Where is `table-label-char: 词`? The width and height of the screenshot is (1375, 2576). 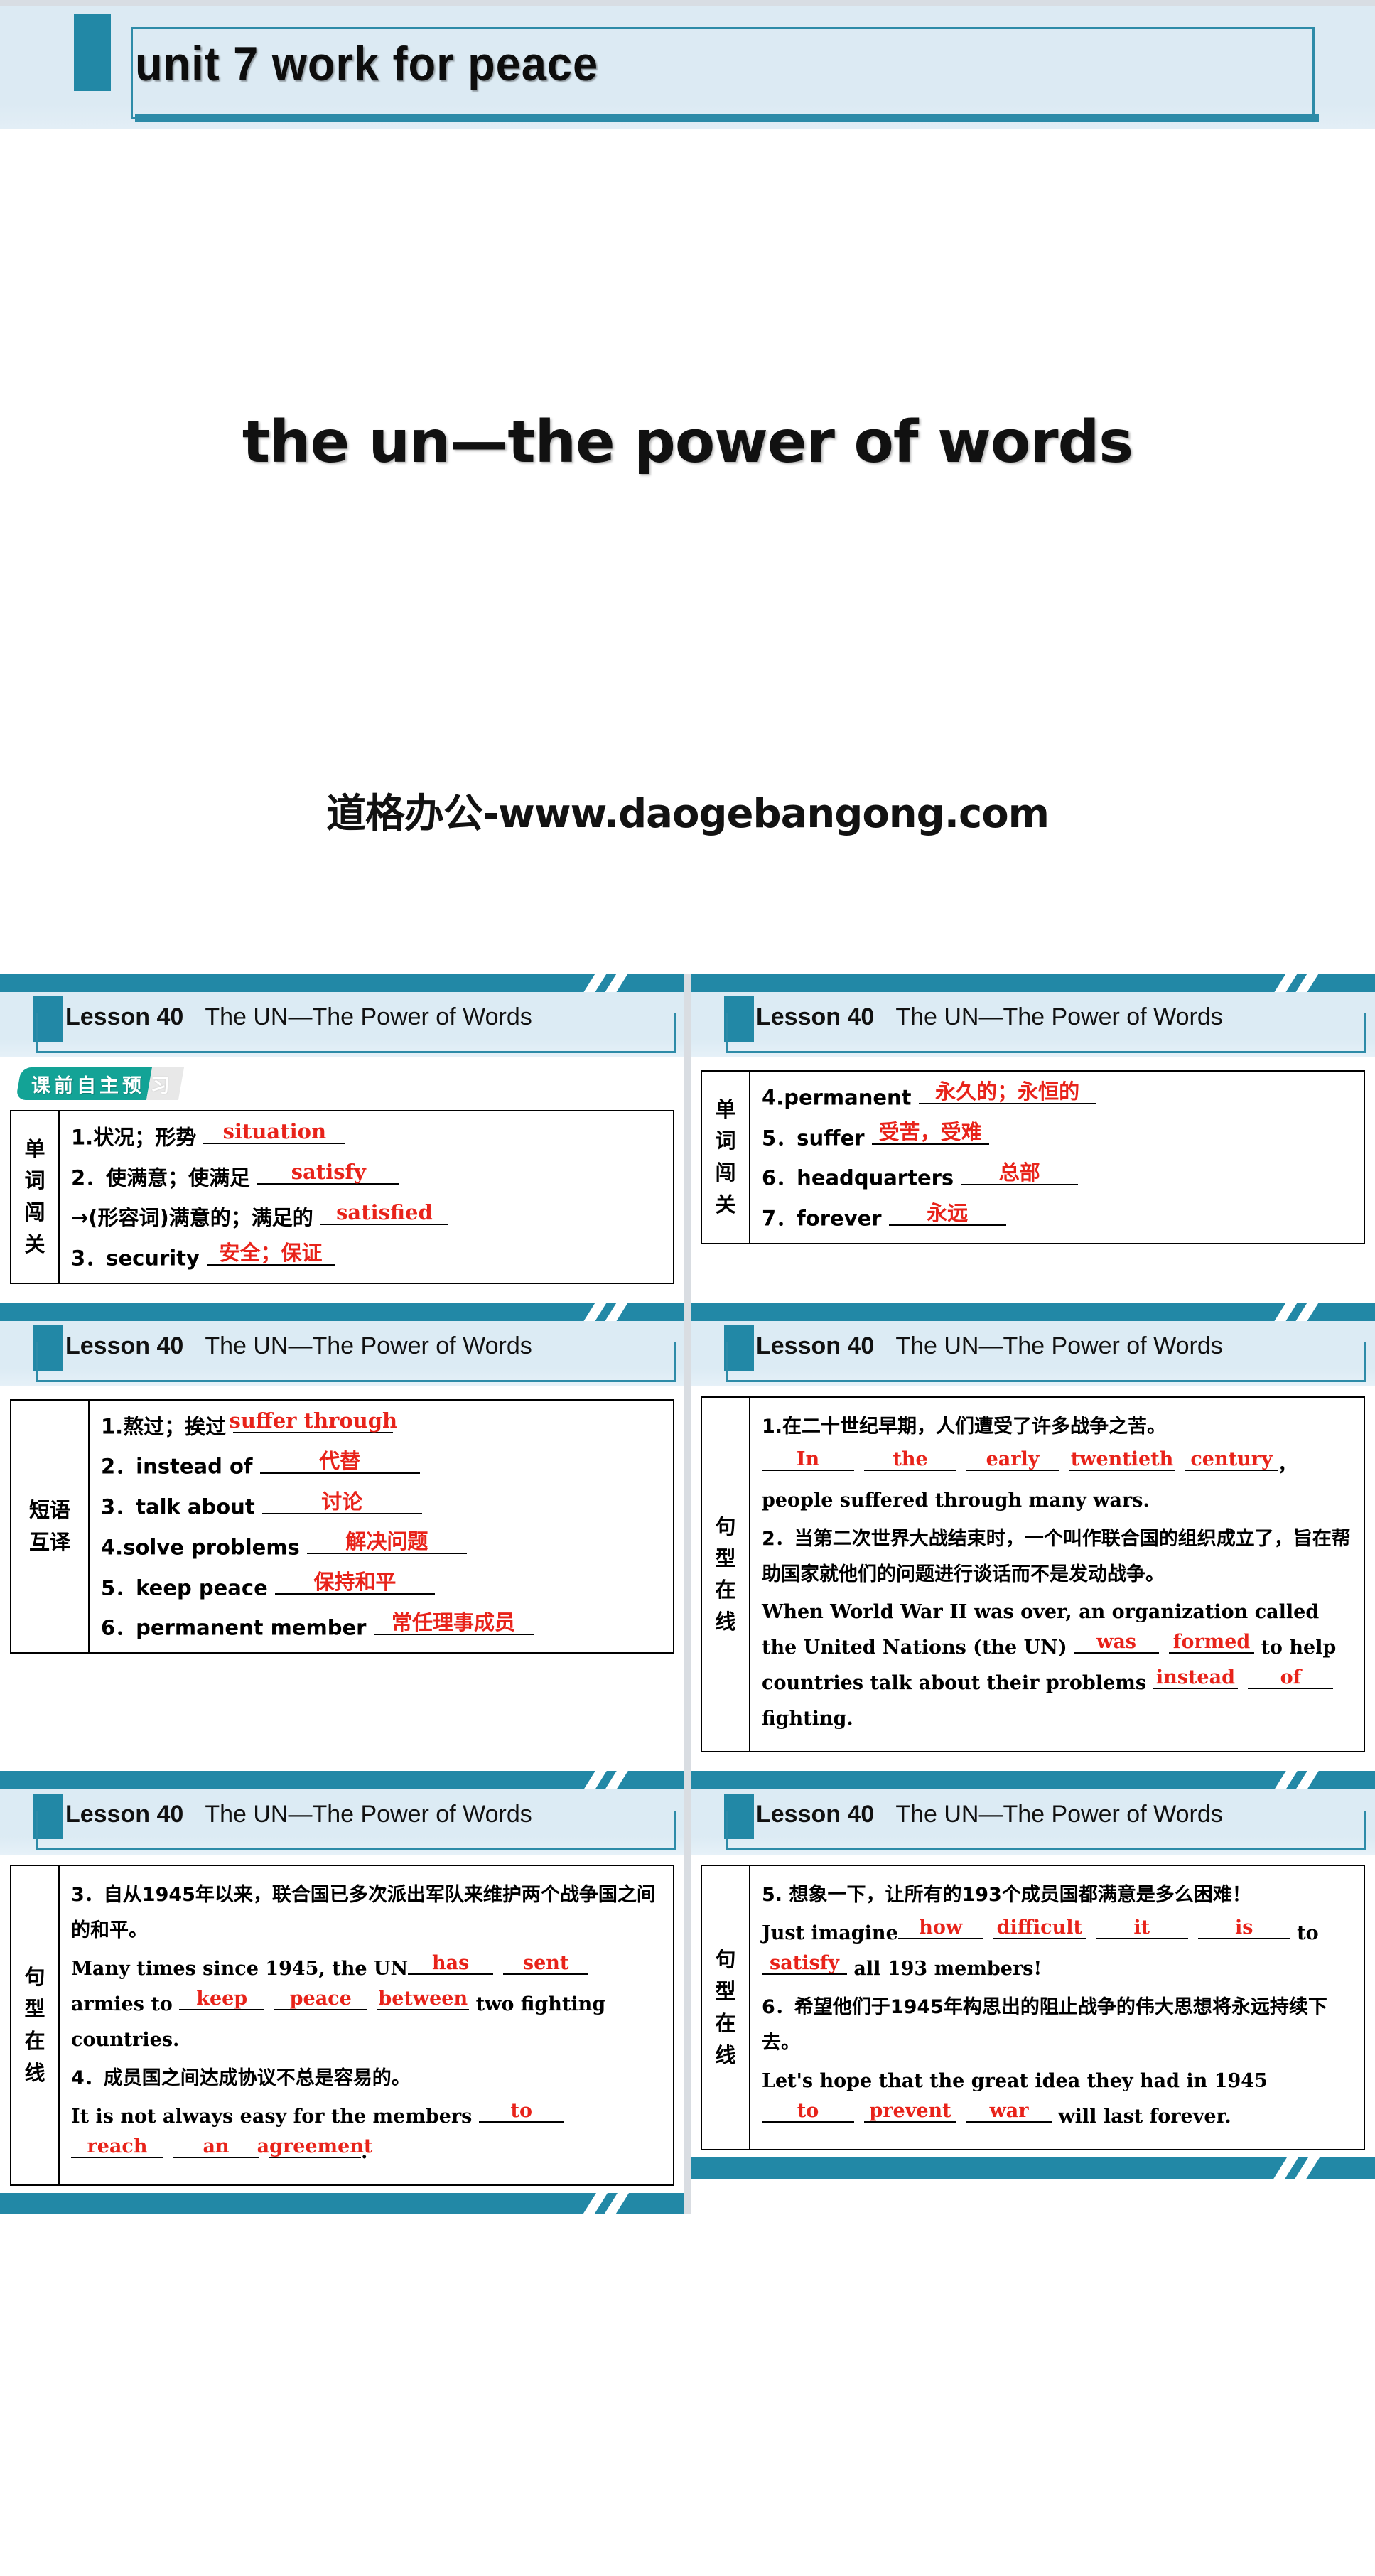 table-label-char: 词 is located at coordinates (34, 1181).